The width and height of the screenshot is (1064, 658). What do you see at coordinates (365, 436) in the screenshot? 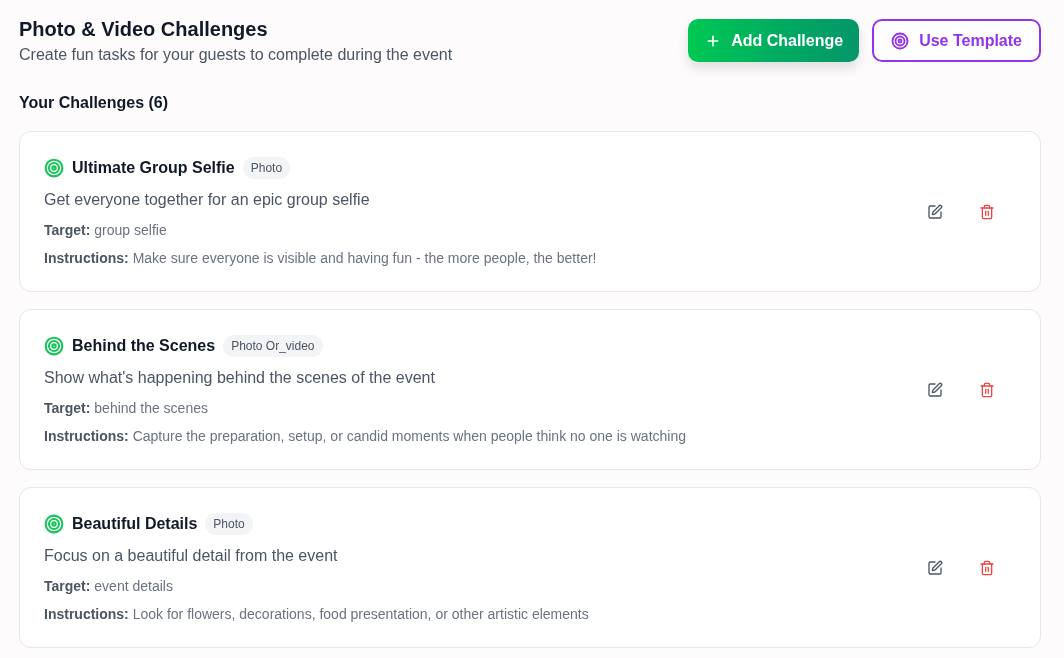
I see `challenge-instructions: Instructions: Capture the preparation, setup, or candid moments when people think no one is watching` at bounding box center [365, 436].